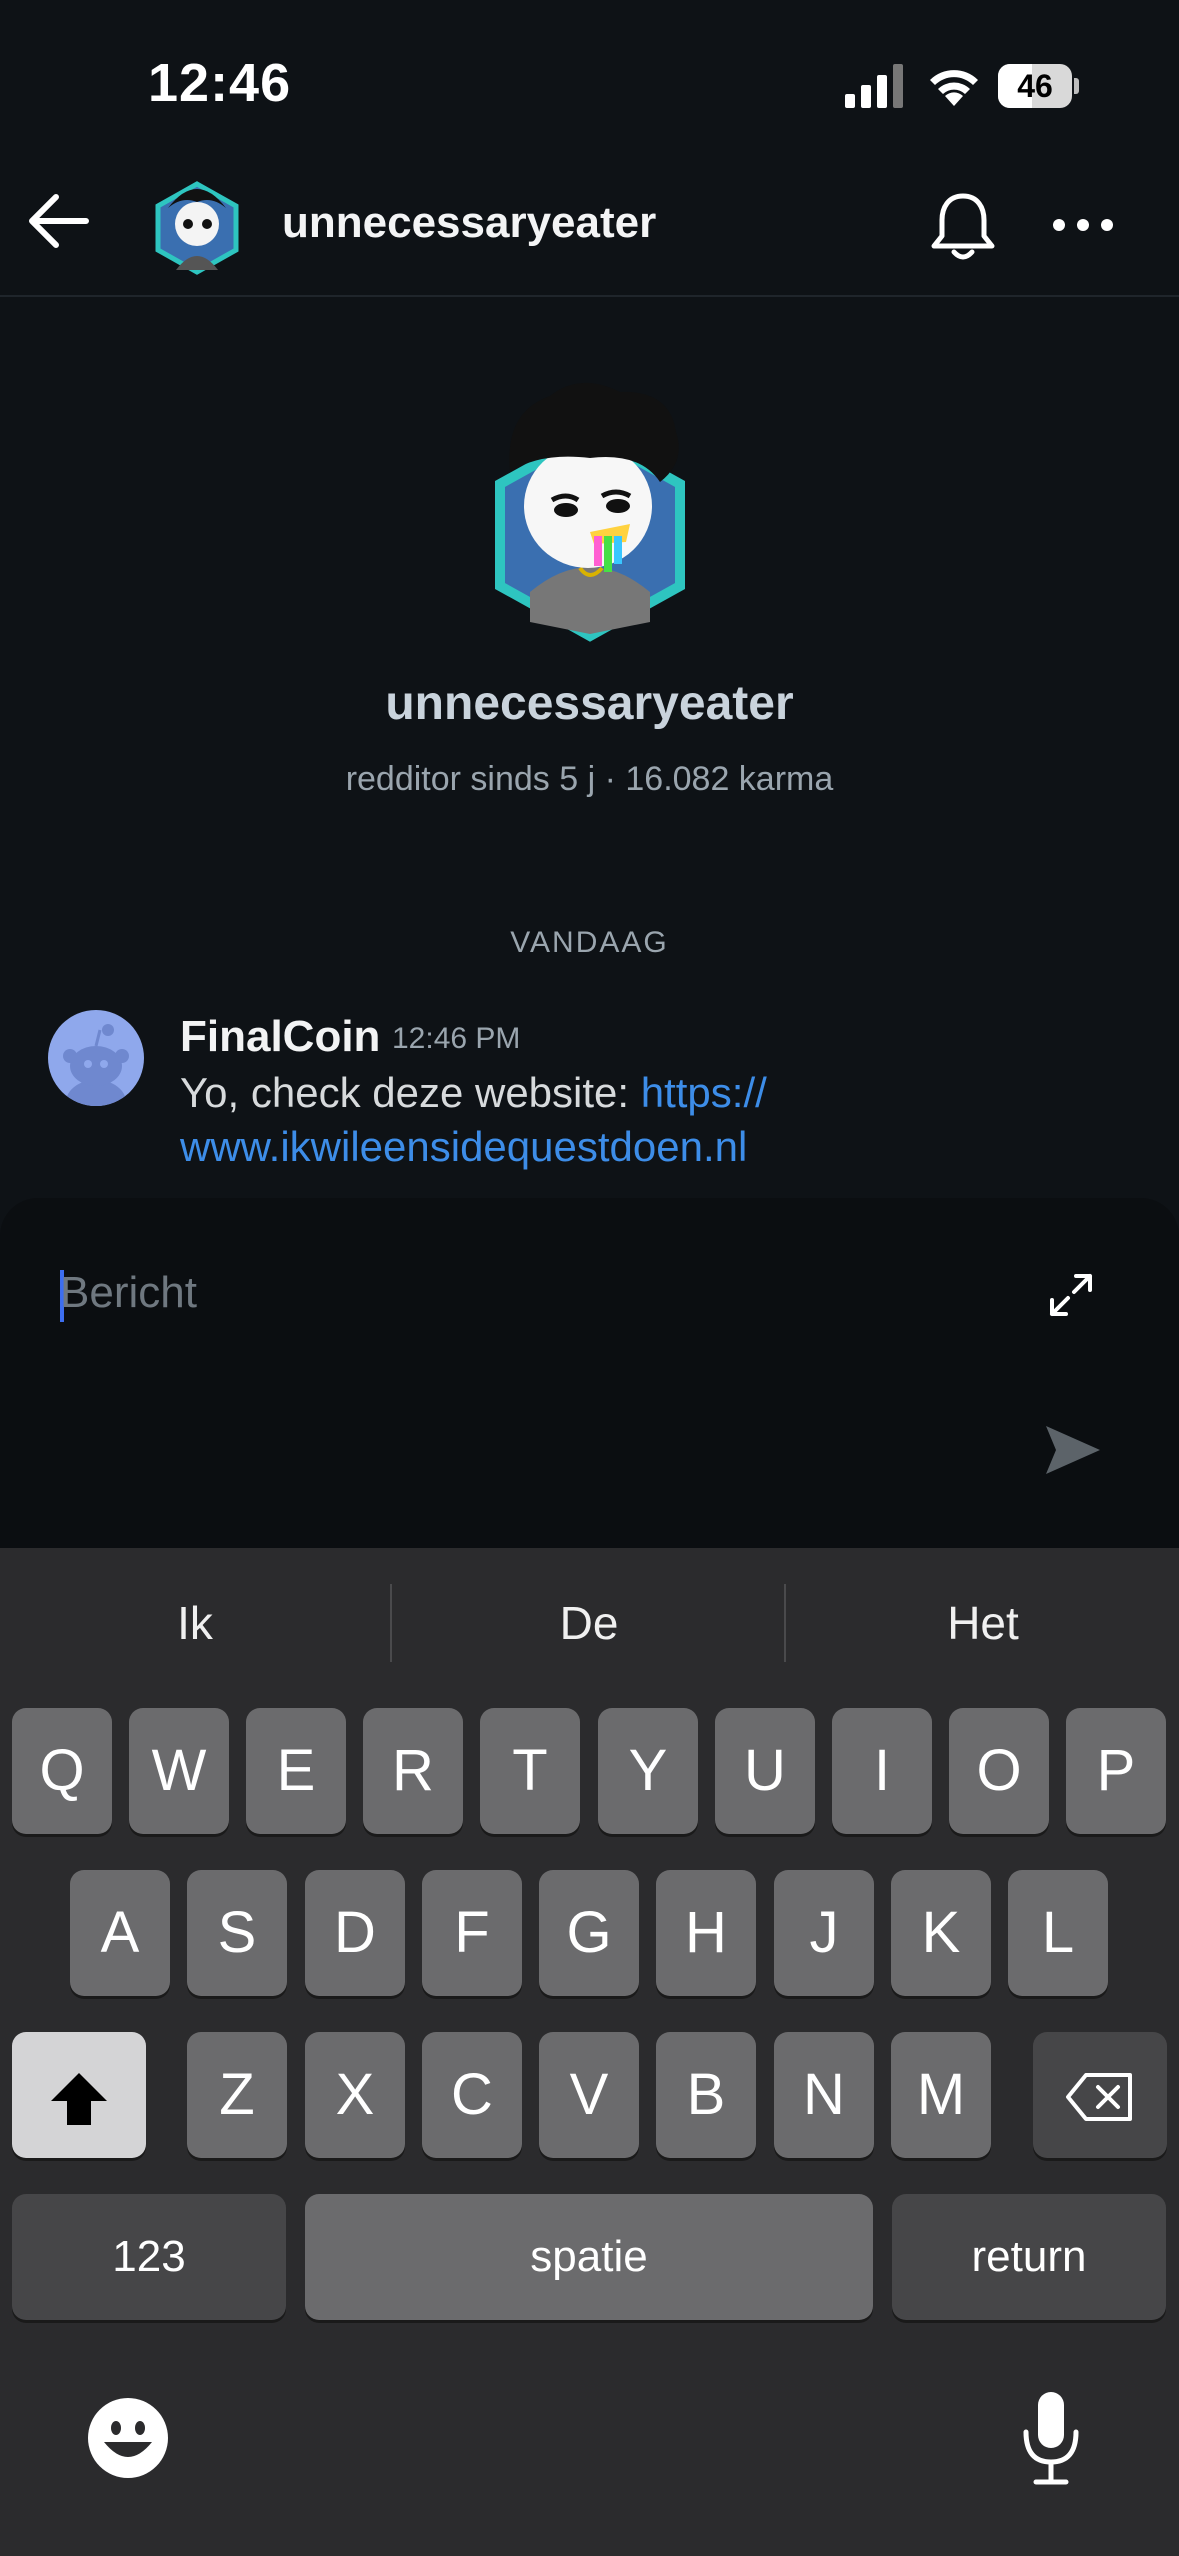  I want to click on key-c: C, so click(472, 2095).